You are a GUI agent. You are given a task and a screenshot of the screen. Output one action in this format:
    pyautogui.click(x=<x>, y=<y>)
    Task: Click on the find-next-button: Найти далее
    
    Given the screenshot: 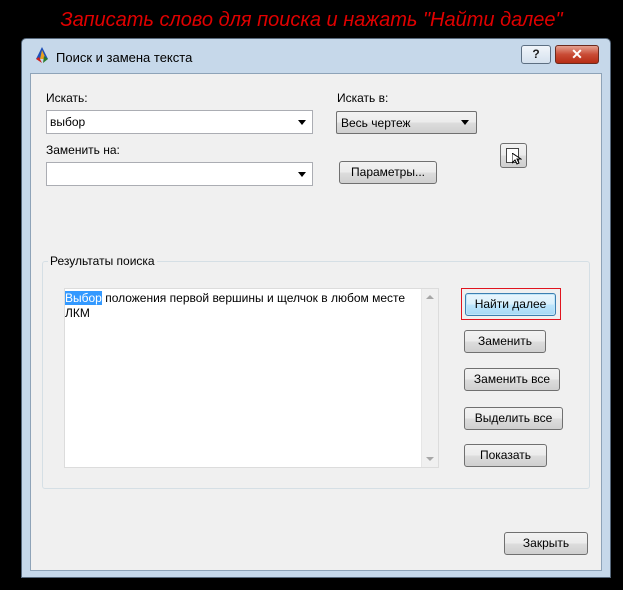 What is the action you would take?
    pyautogui.click(x=510, y=304)
    